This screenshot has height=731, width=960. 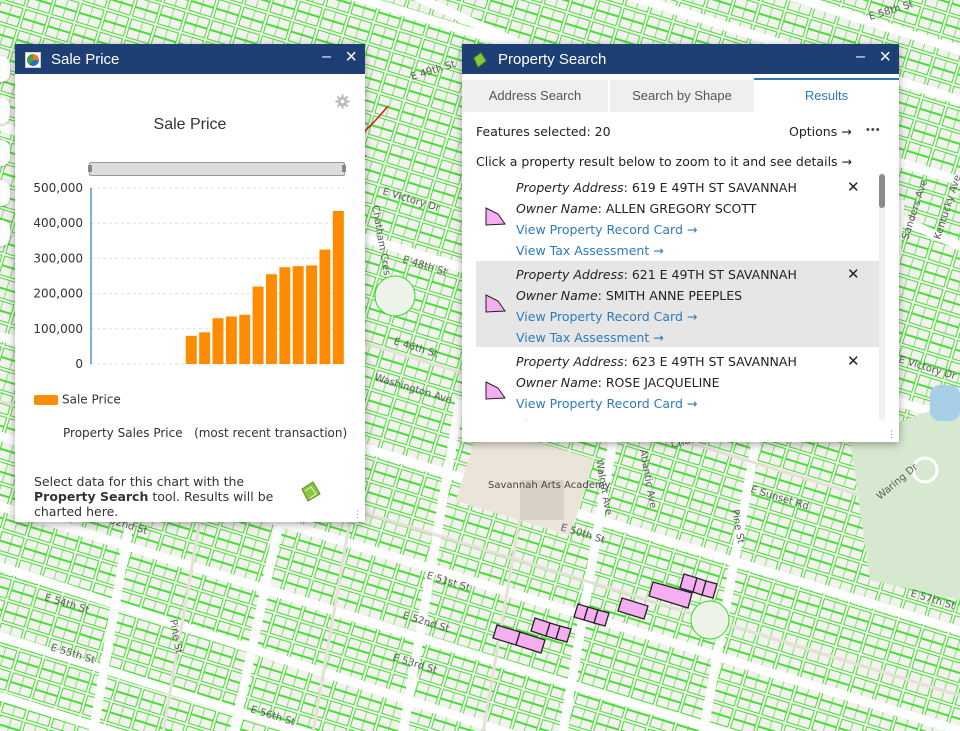 I want to click on pond, so click(x=945, y=403).